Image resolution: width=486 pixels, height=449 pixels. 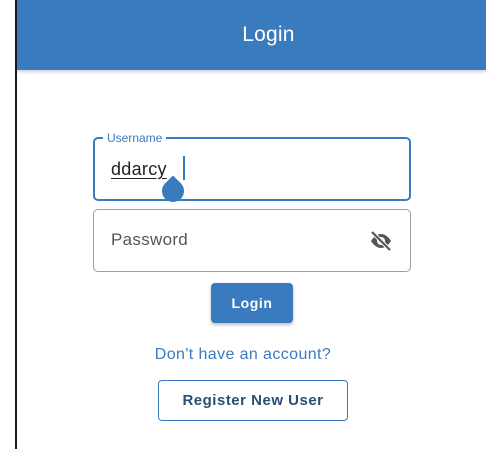 I want to click on eye-off-icon, so click(x=381, y=241).